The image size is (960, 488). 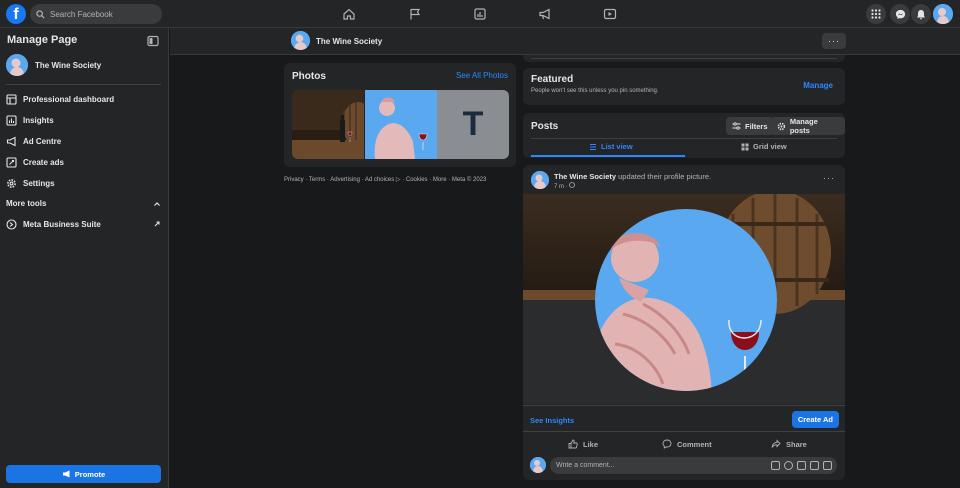 What do you see at coordinates (796, 444) in the screenshot?
I see `share-label: Share` at bounding box center [796, 444].